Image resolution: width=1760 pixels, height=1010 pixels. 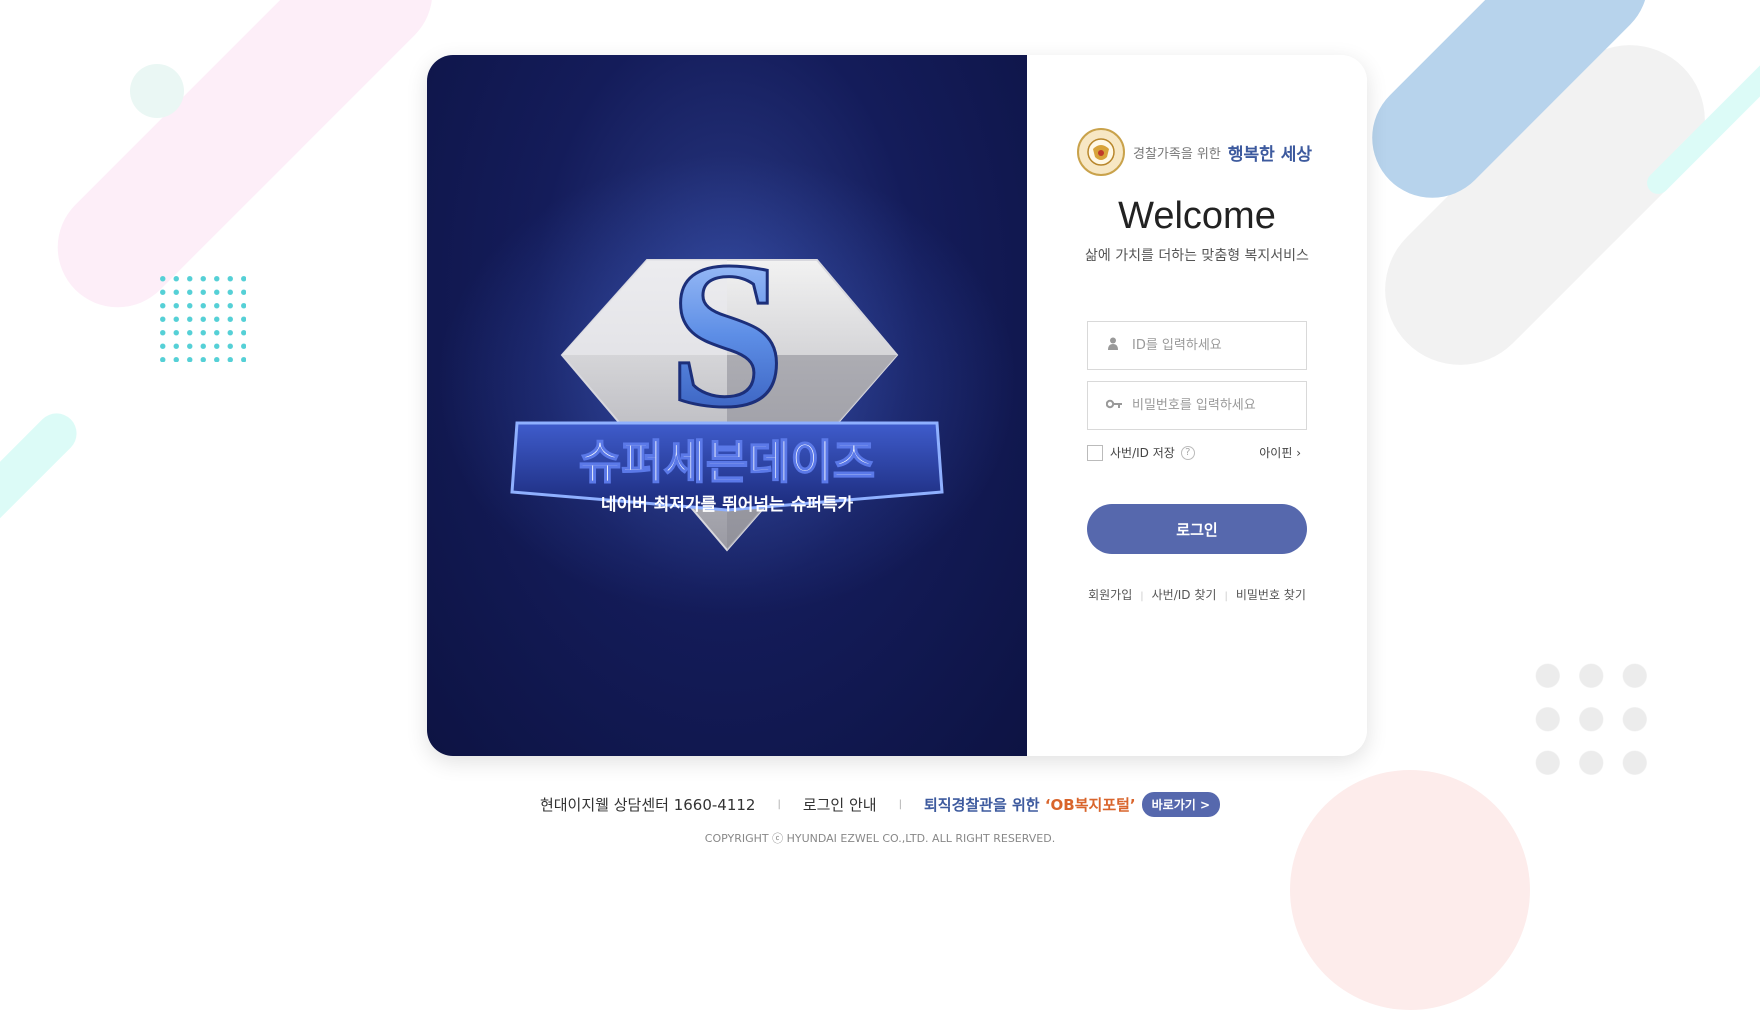 What do you see at coordinates (1591, 719) in the screenshot?
I see `decor-grey-dot-grid` at bounding box center [1591, 719].